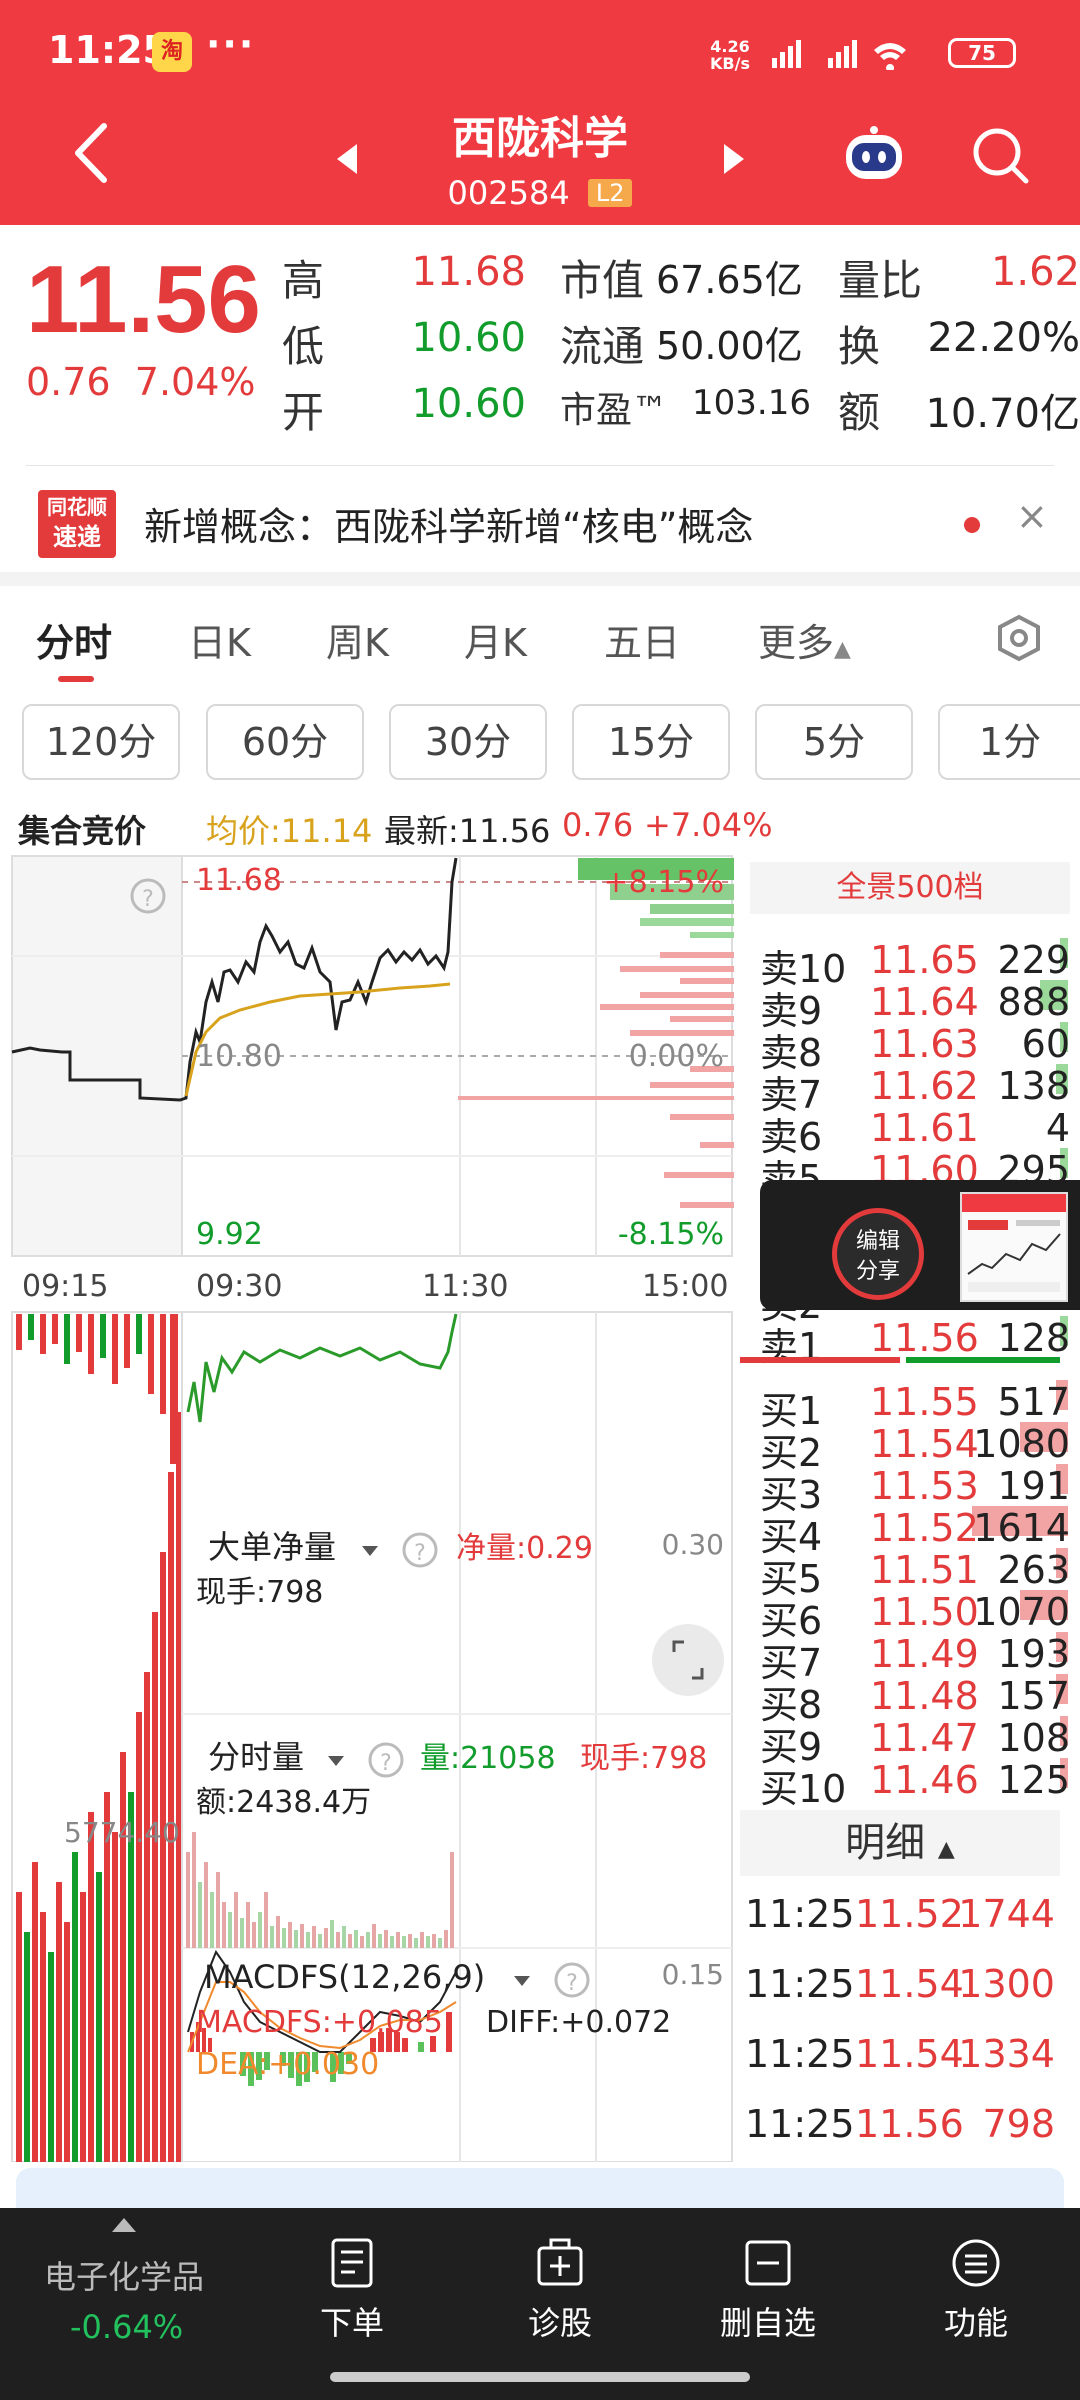 Image resolution: width=1080 pixels, height=2400 pixels. I want to click on price-info-row: 集合竞价 均价:11.14 最新:11.56 0.76 +7.04%, so click(386, 830).